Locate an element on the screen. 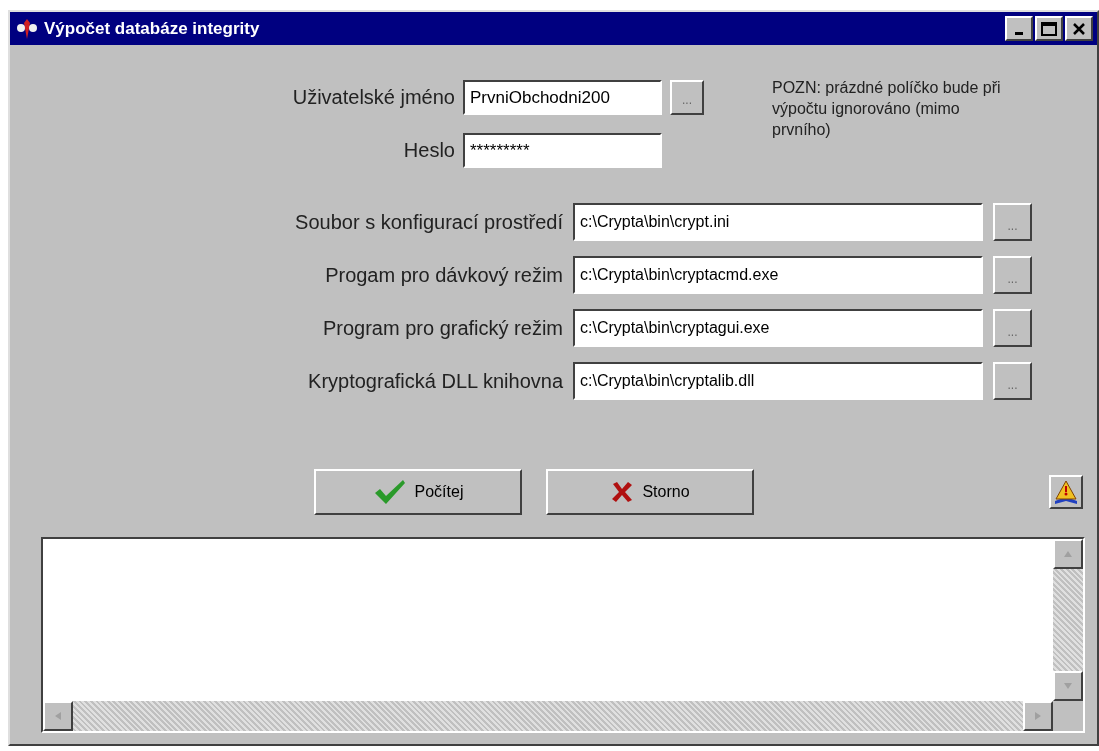  field-label: Progam pro dávkový režim is located at coordinates (443, 275).